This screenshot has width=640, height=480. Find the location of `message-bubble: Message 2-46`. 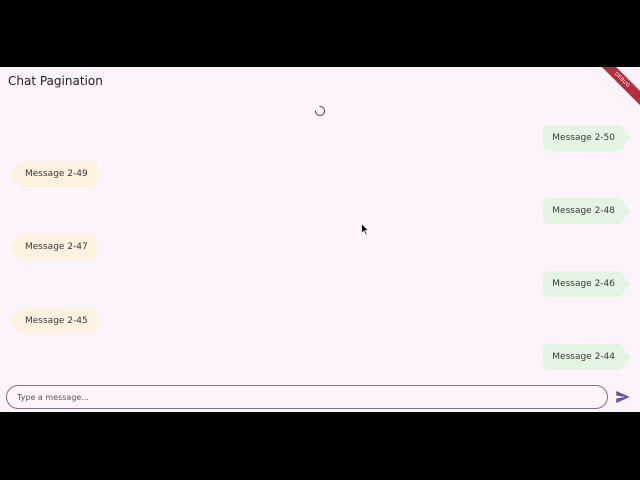

message-bubble: Message 2-46 is located at coordinates (587, 284).